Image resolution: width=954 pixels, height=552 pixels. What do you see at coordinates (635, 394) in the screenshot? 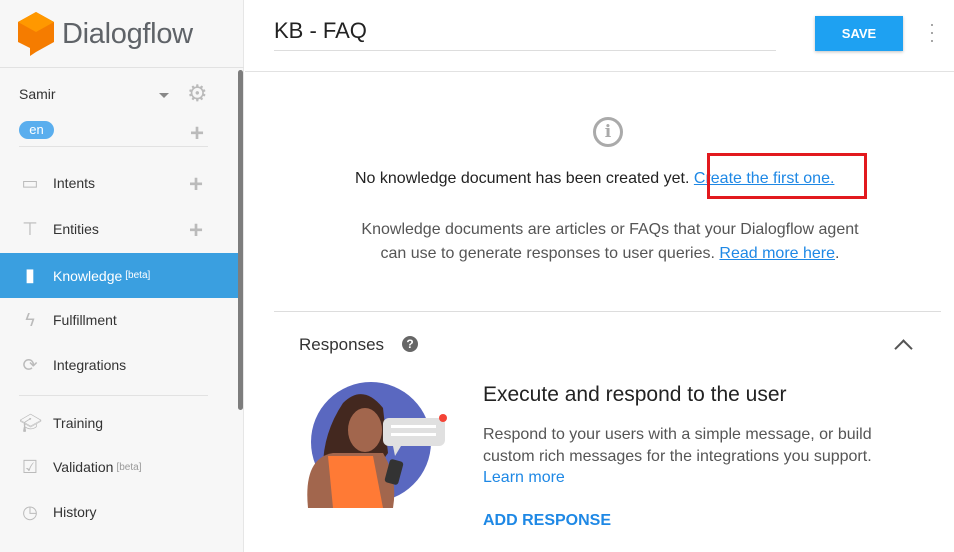
I see `responses-heading: Execute and respond to the user` at bounding box center [635, 394].